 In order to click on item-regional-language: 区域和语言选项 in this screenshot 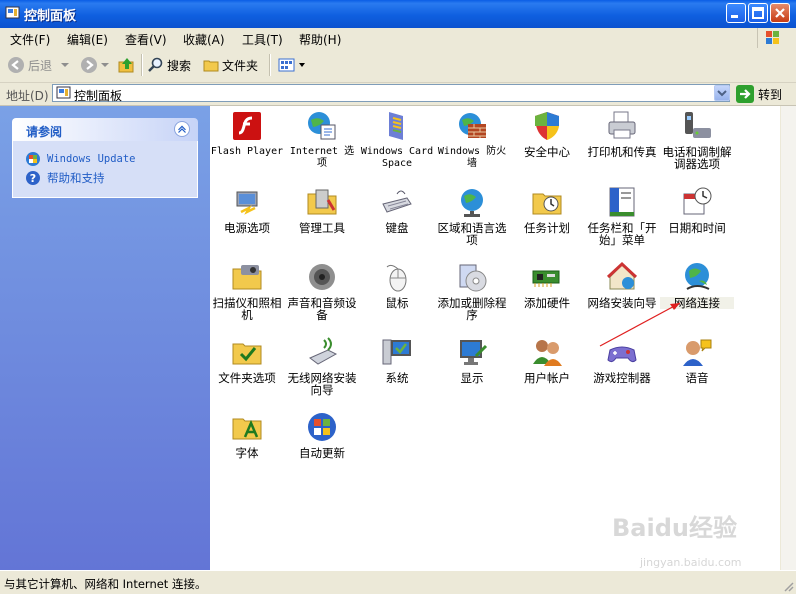, I will do `click(472, 216)`.